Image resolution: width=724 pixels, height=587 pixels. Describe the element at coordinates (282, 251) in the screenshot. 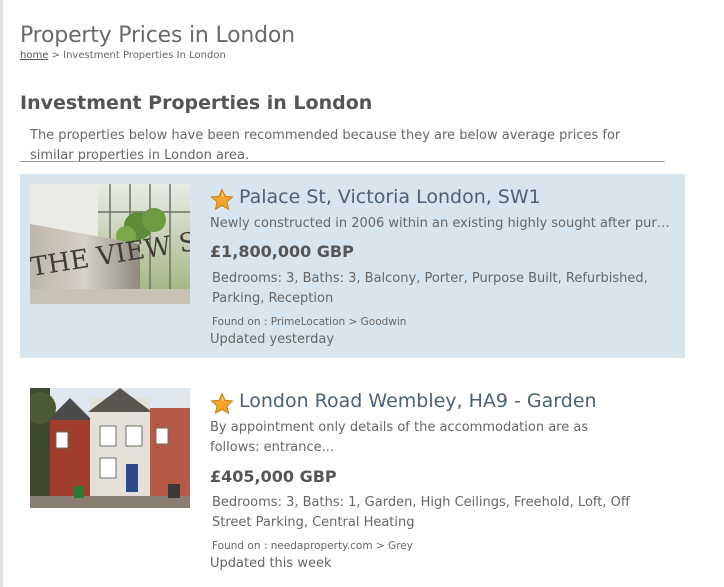

I see `listing-price: £1,800,000 GBP` at that location.